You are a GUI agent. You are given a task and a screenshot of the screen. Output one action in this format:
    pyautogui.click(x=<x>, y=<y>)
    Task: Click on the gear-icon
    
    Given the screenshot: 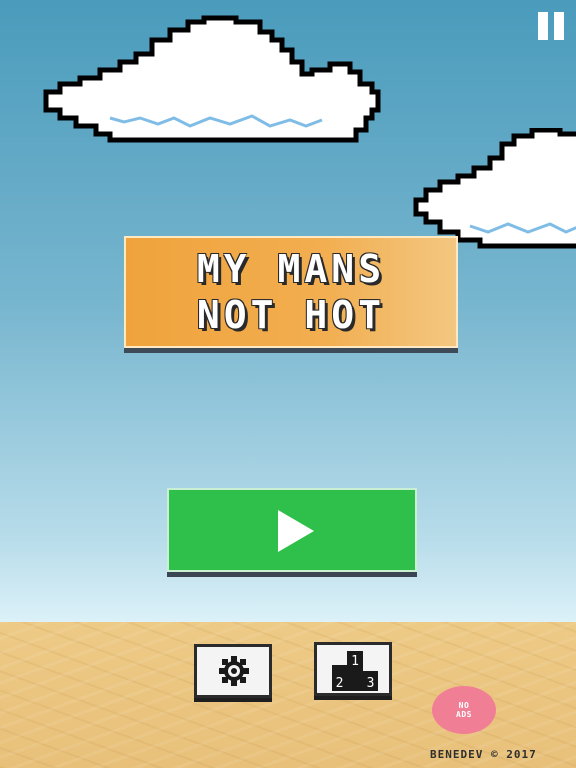 What is the action you would take?
    pyautogui.click(x=234, y=673)
    